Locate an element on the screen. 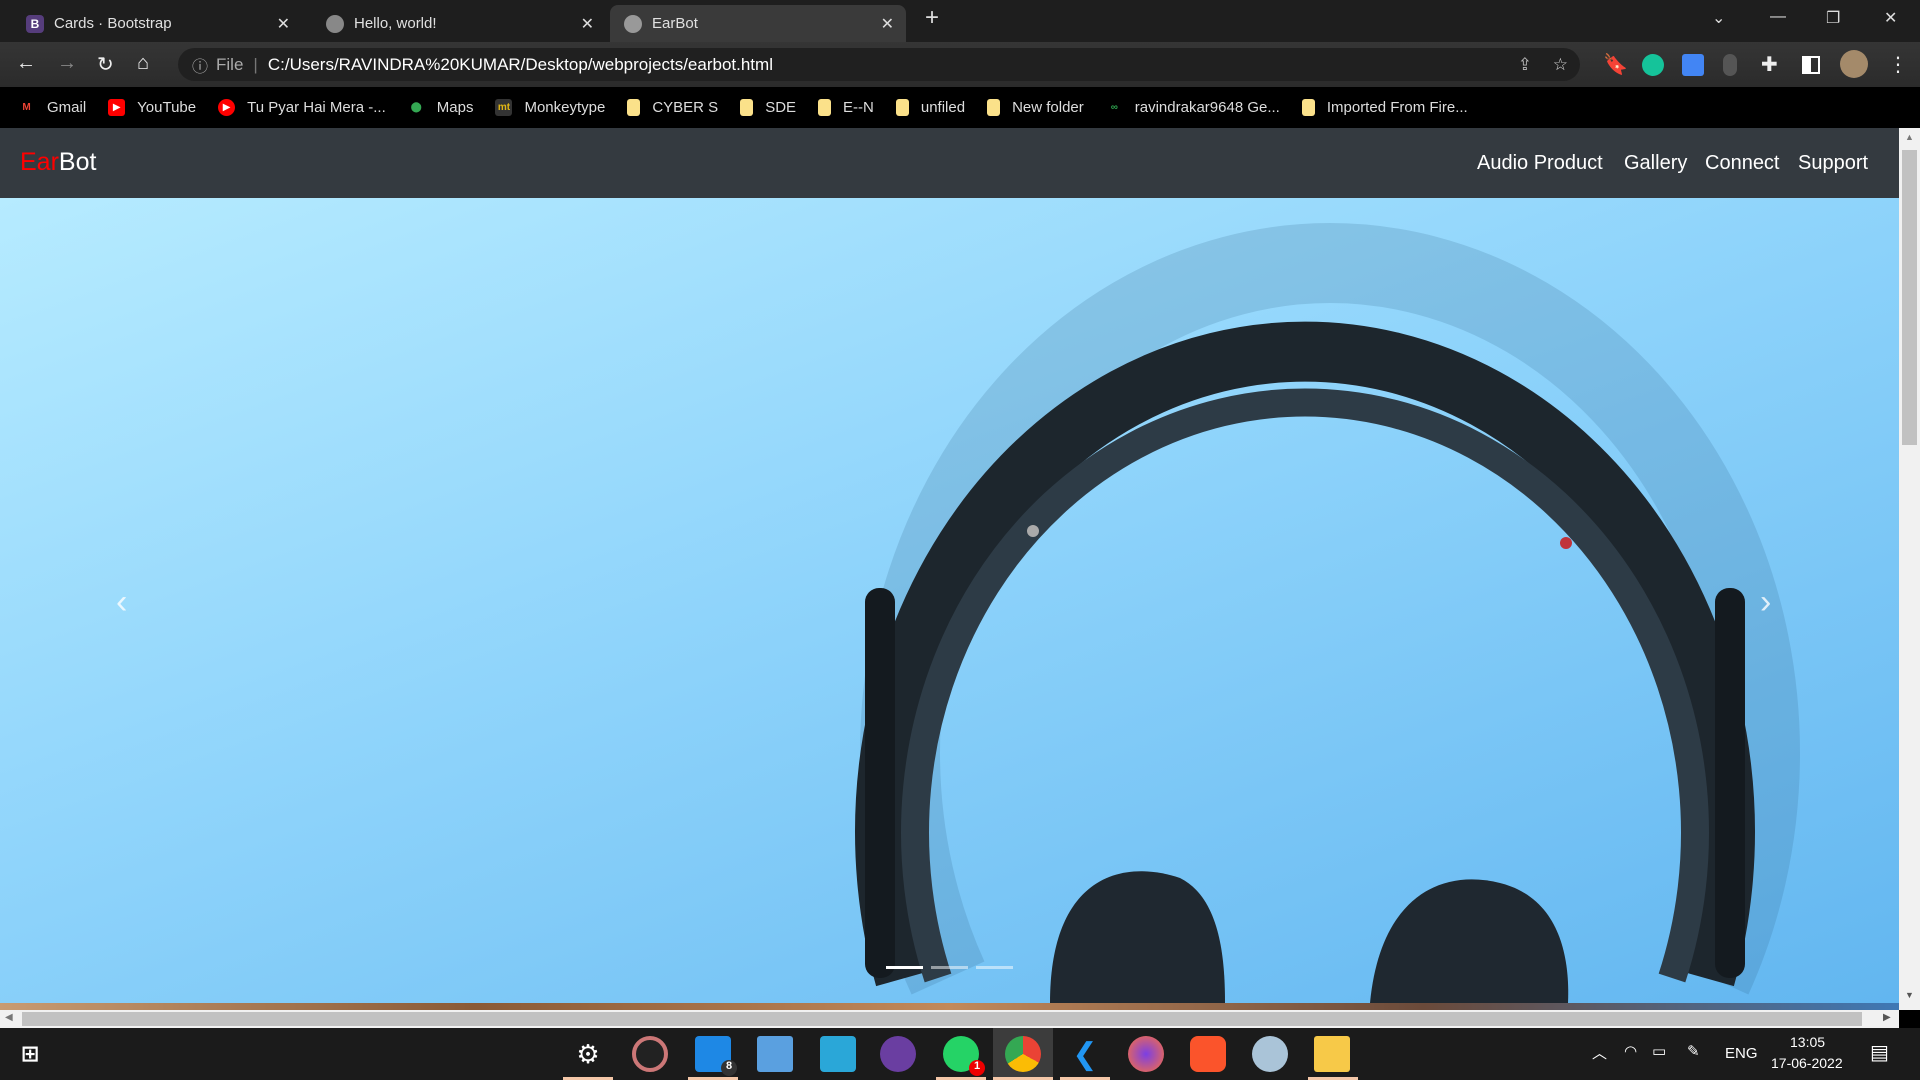 Image resolution: width=1920 pixels, height=1080 pixels. github-link-icon: ∞ is located at coordinates (1114, 107).